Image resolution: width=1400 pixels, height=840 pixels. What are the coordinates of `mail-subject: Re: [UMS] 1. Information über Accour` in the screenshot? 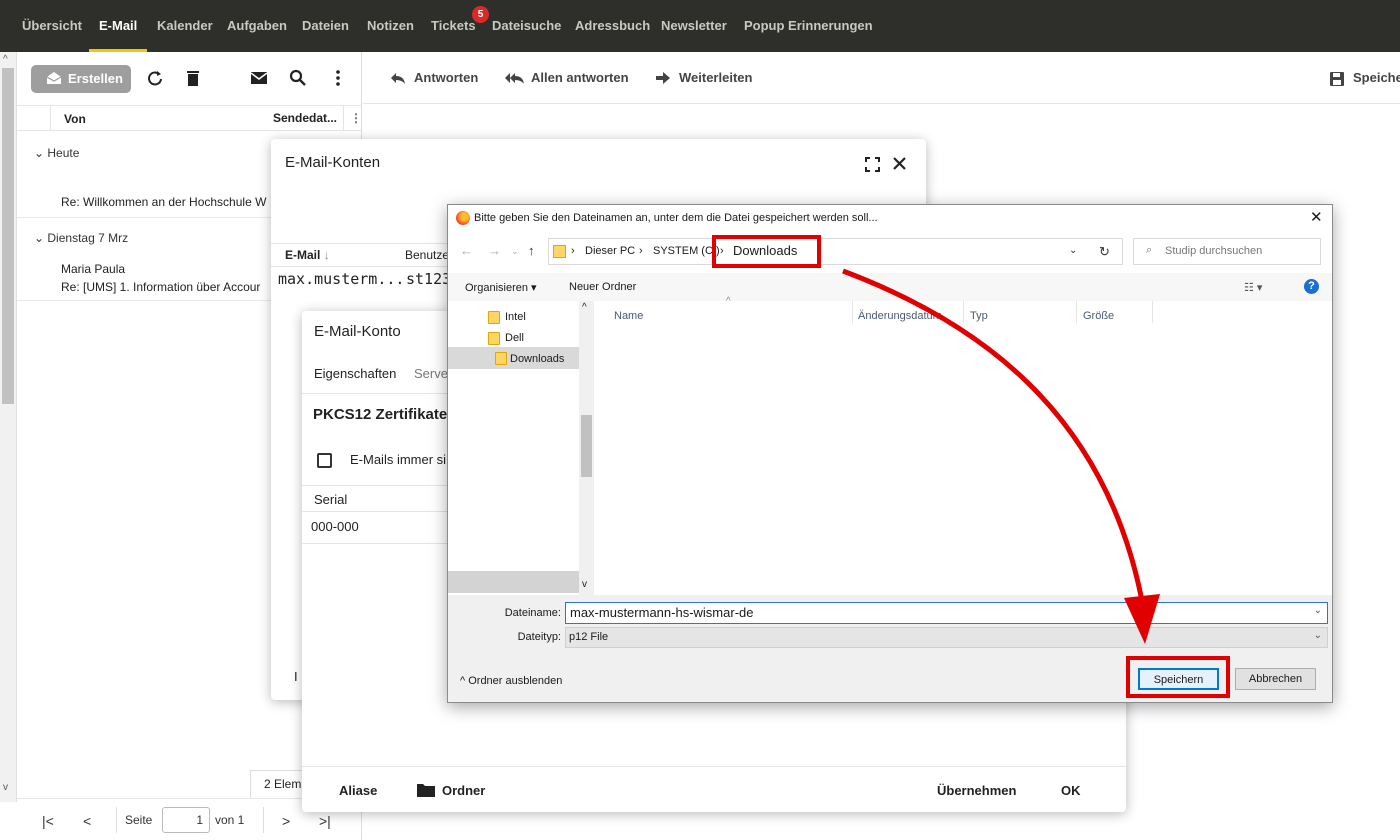 It's located at (160, 287).